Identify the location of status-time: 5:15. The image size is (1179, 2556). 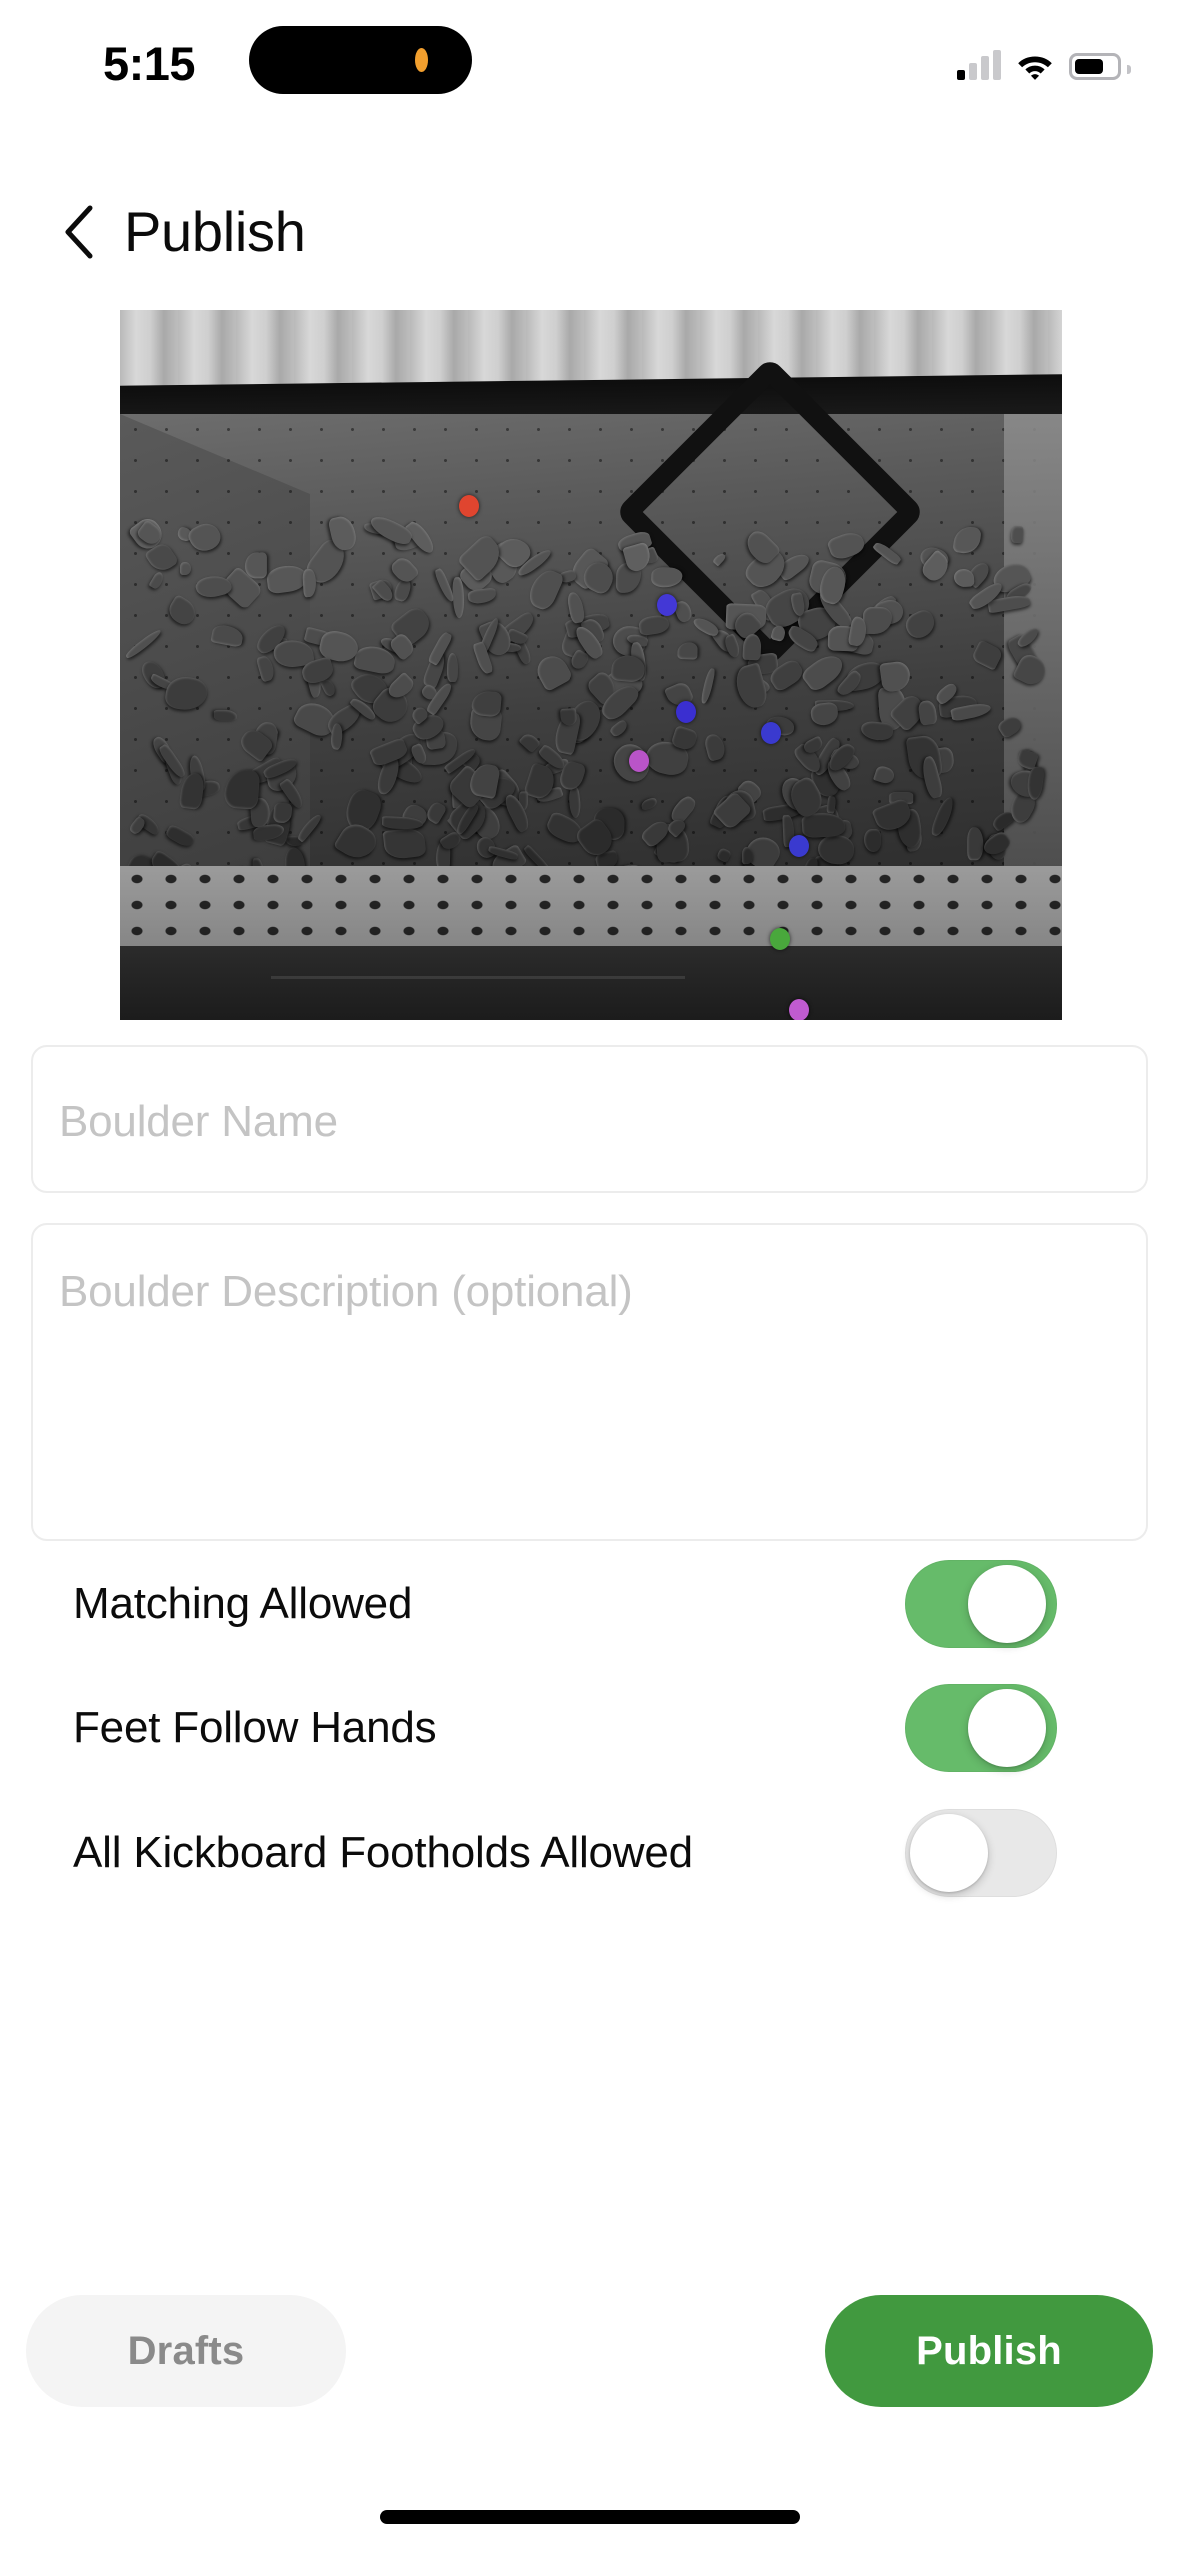
(149, 63).